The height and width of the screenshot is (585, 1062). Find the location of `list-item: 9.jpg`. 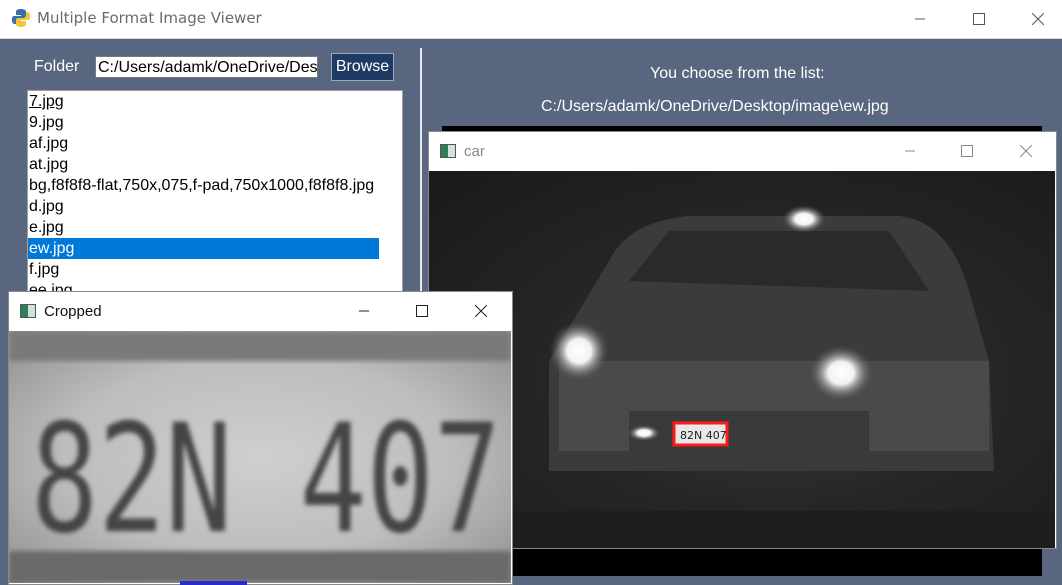

list-item: 9.jpg is located at coordinates (203, 122).